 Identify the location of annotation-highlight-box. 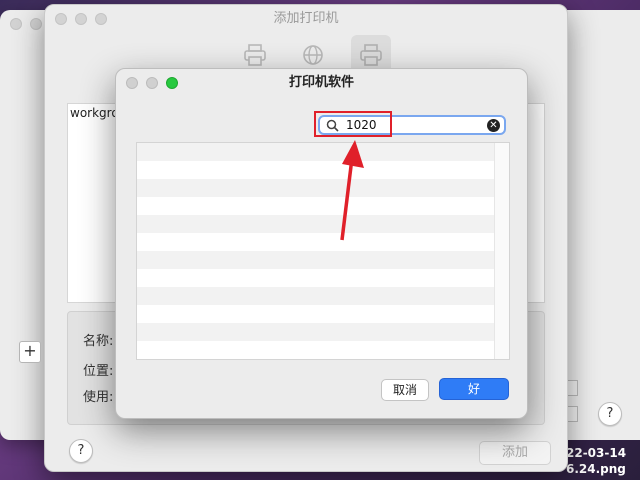
(353, 124).